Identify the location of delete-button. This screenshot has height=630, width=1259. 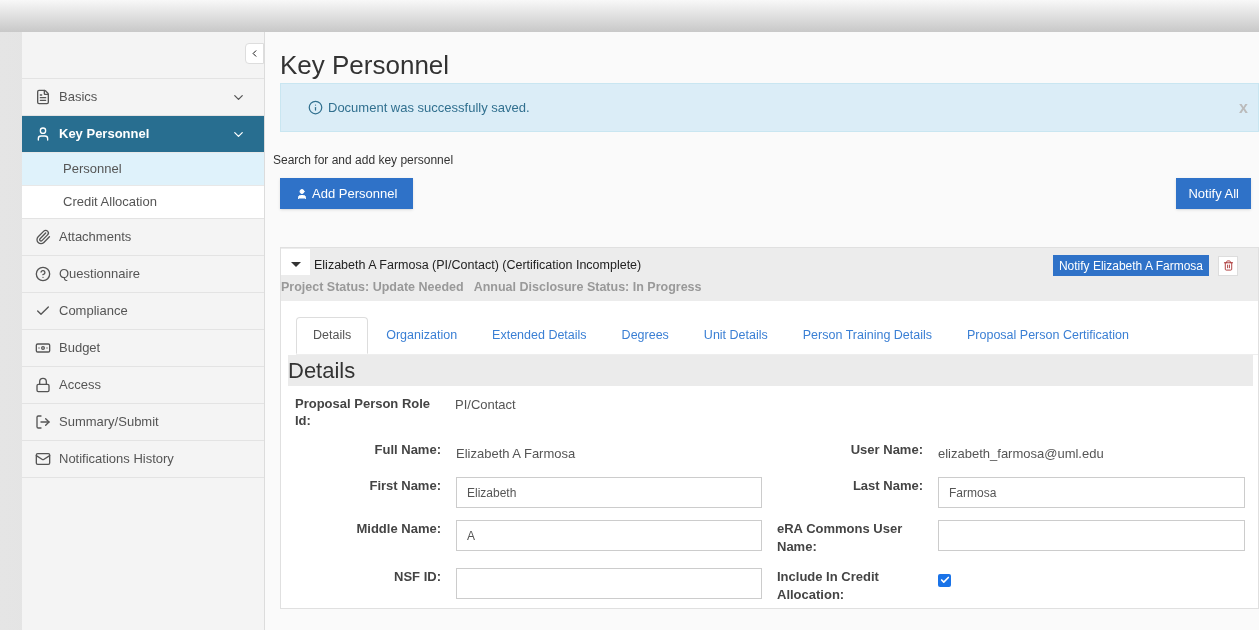
(1228, 265).